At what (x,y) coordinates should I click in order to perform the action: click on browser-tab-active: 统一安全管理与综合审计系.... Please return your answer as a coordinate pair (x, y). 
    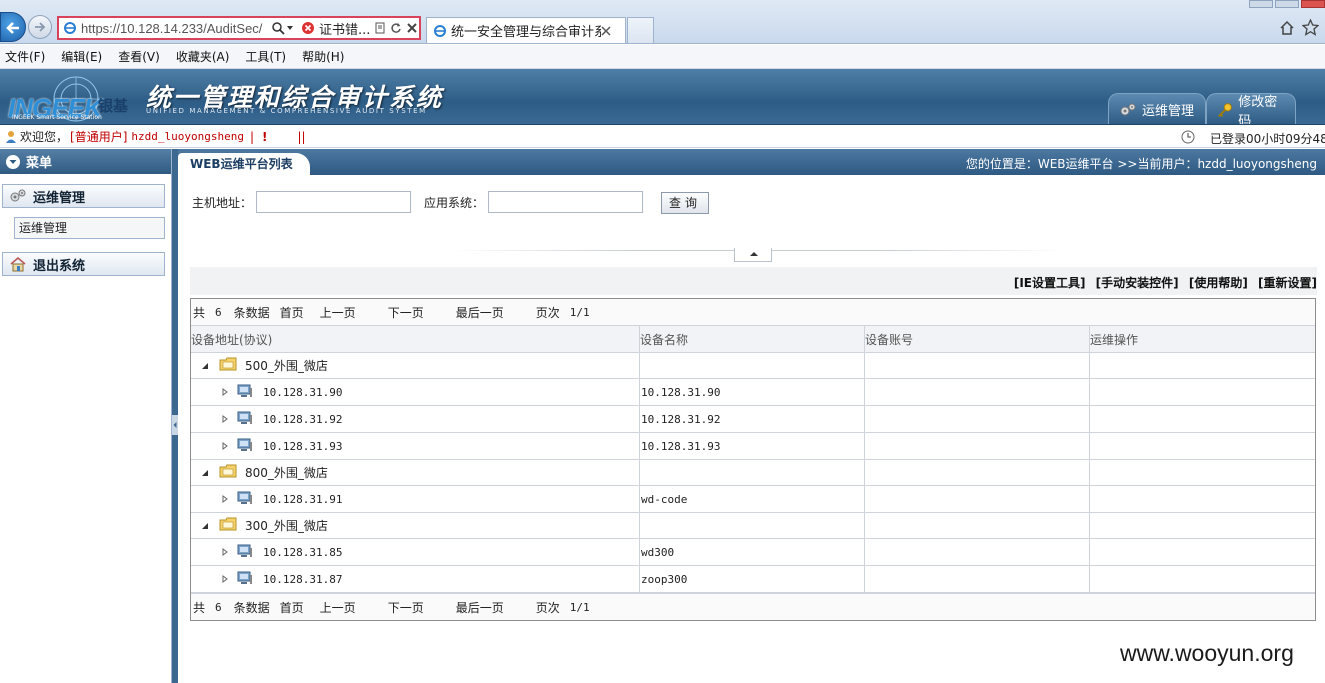
    Looking at the image, I should click on (526, 30).